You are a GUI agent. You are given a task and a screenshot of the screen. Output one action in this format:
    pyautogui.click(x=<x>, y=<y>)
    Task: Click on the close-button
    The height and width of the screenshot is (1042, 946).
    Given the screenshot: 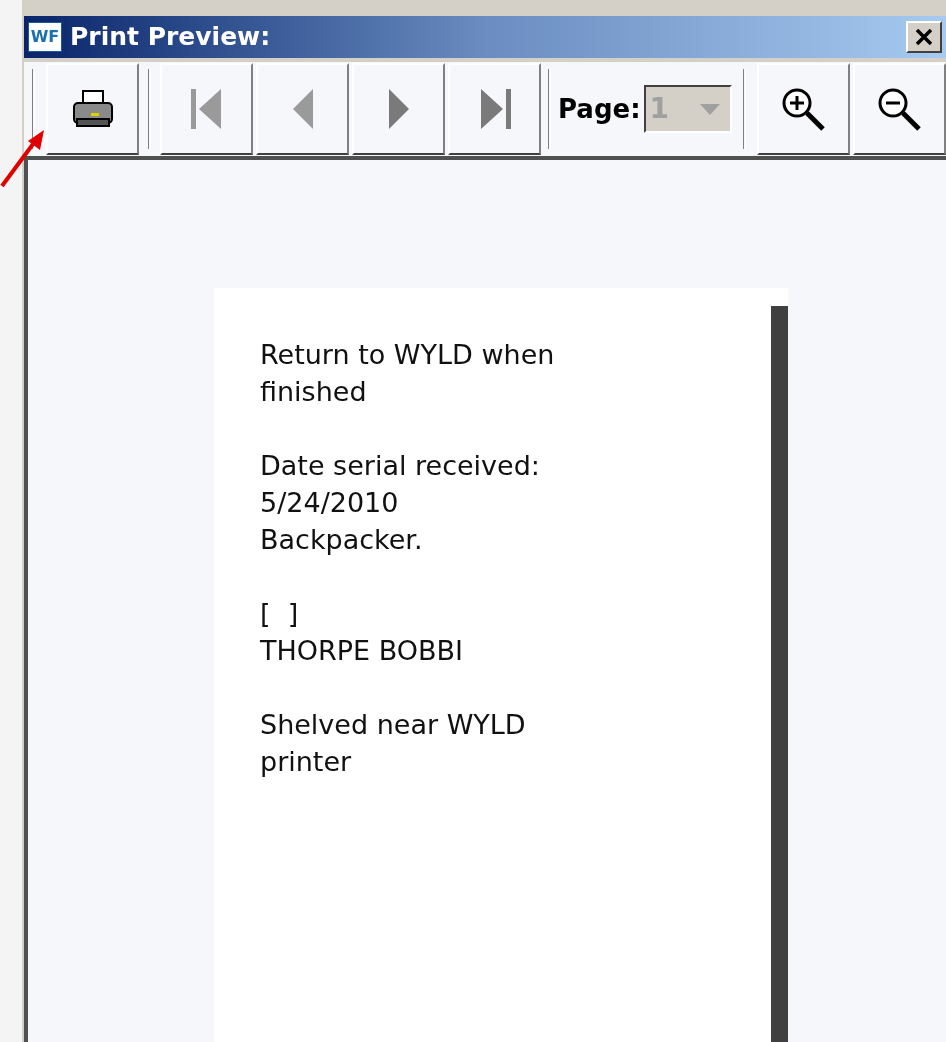 What is the action you would take?
    pyautogui.click(x=924, y=37)
    